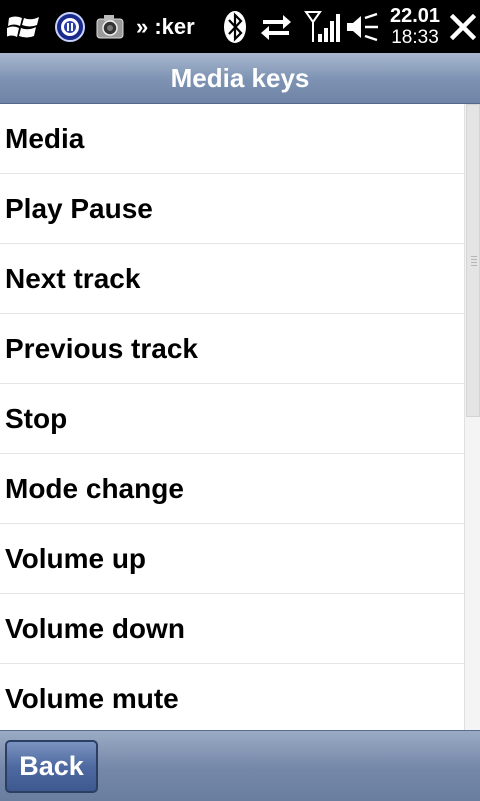  What do you see at coordinates (232, 559) in the screenshot?
I see `list-item-volume-up: Volume up` at bounding box center [232, 559].